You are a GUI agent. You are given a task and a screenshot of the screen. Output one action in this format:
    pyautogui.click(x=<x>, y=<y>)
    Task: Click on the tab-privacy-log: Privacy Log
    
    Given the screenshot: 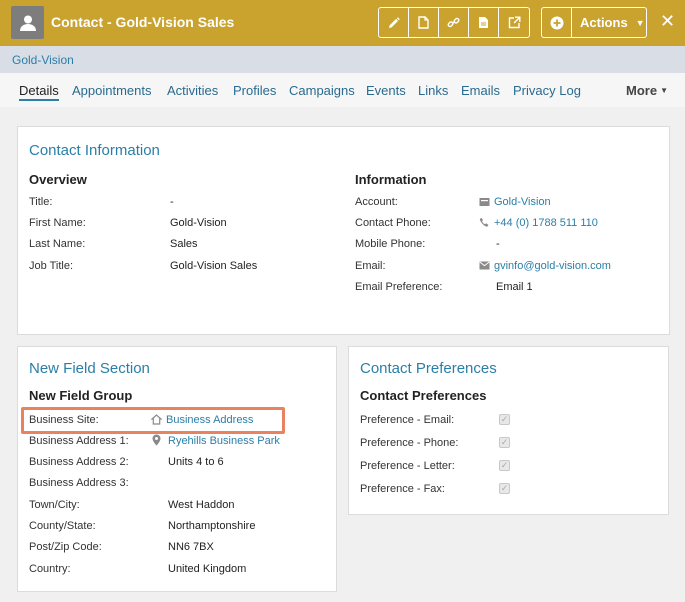 What is the action you would take?
    pyautogui.click(x=547, y=90)
    